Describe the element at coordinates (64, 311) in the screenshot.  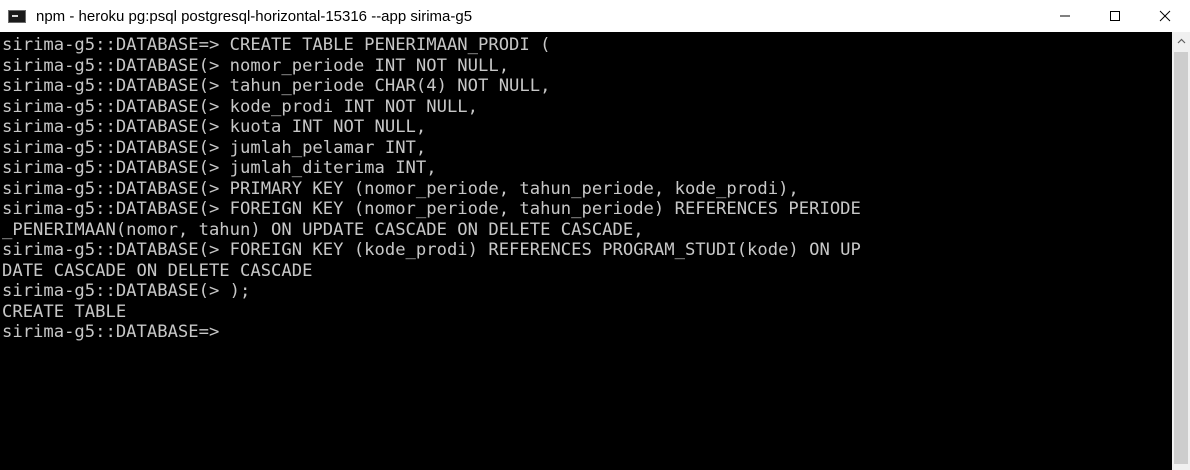
I see `console-line: CREATE TABLE` at that location.